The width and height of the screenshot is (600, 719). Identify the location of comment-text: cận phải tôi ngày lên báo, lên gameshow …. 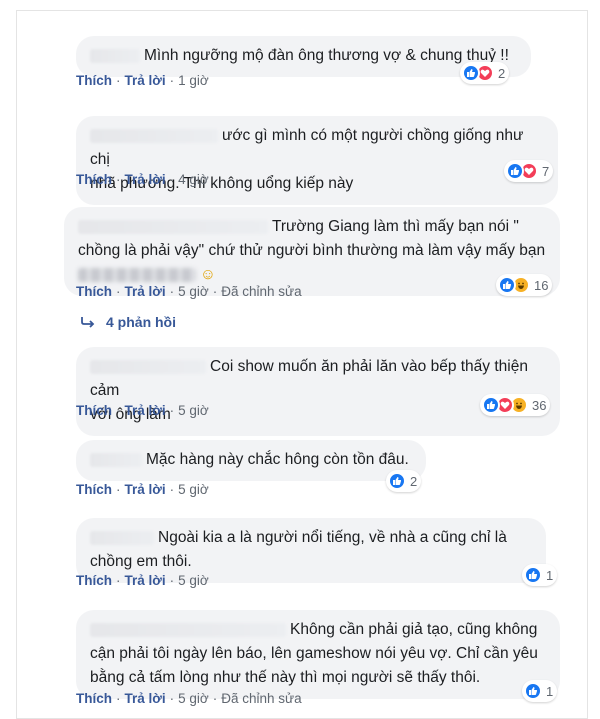
(314, 653).